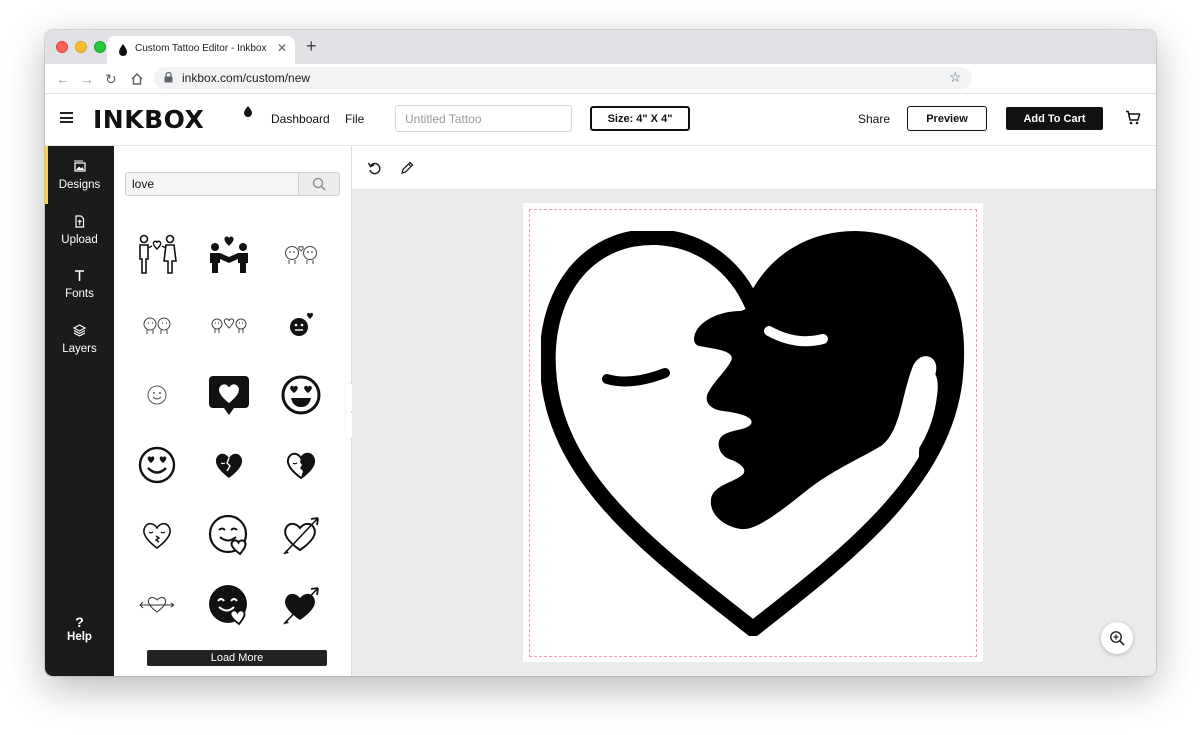 The height and width of the screenshot is (735, 1200). What do you see at coordinates (79, 622) in the screenshot?
I see `help-icon: ?` at bounding box center [79, 622].